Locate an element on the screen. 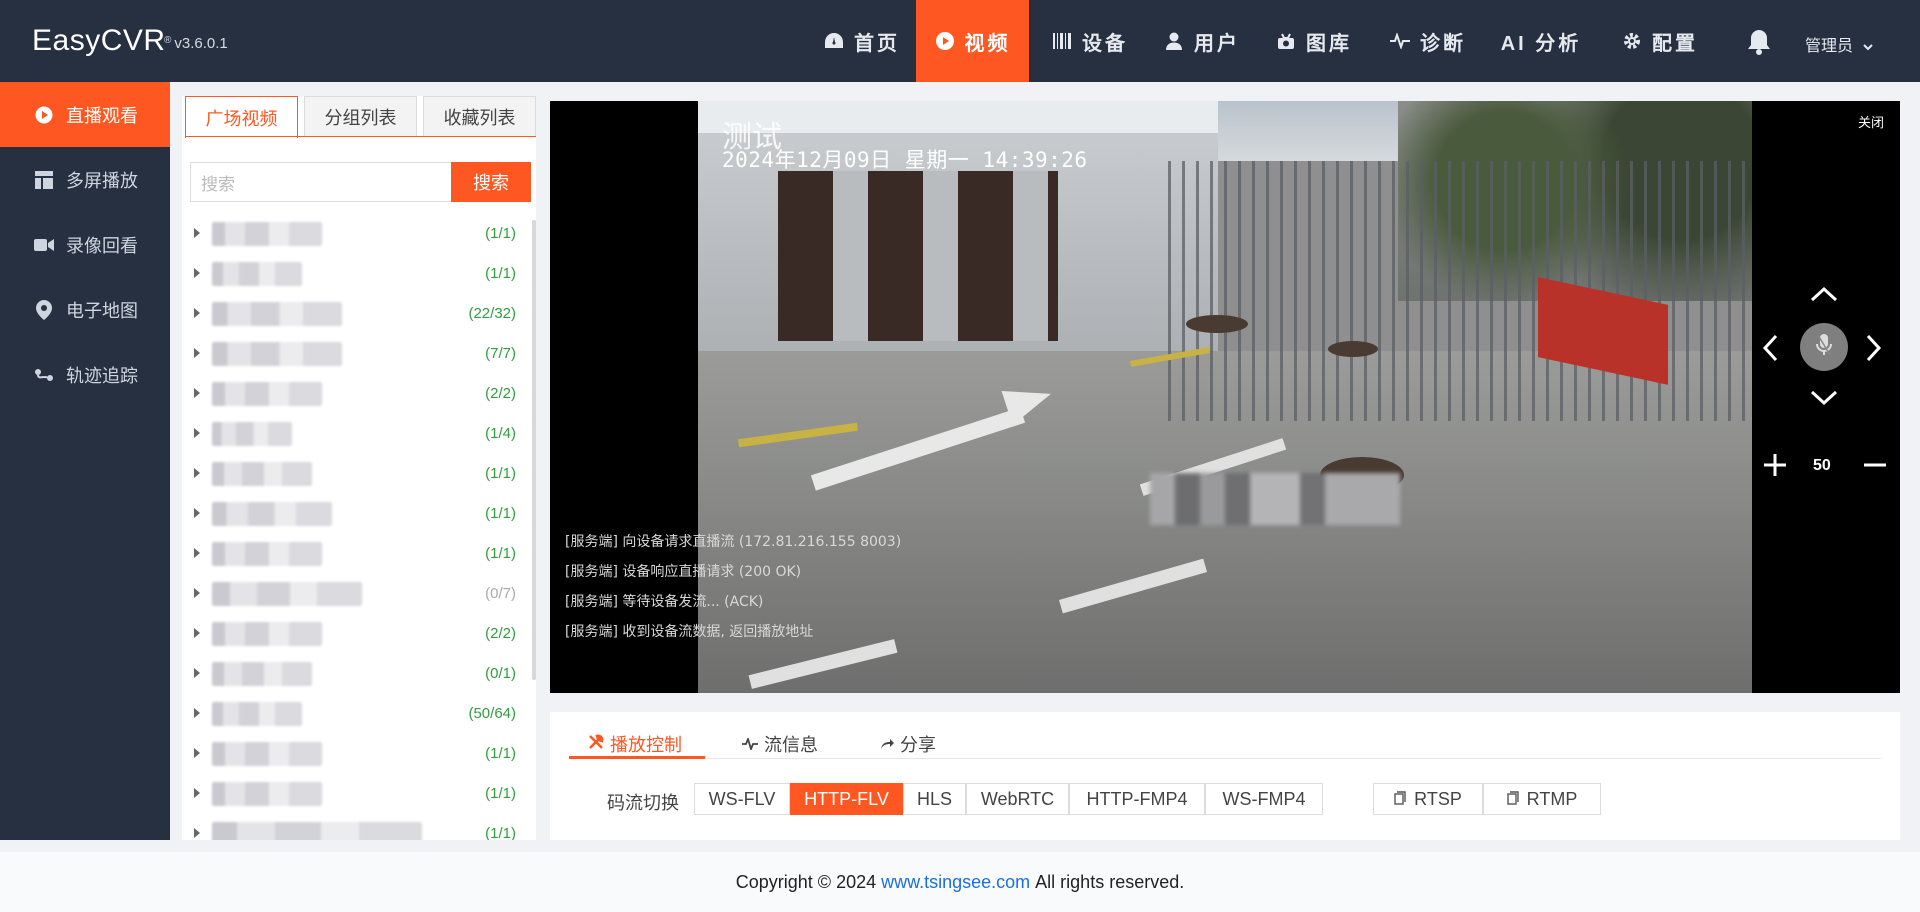  copy-rtmp-button: RTMP is located at coordinates (1542, 799).